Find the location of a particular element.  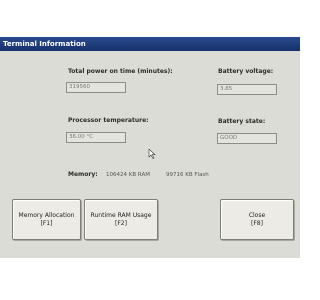

battery-voltage-label: Battery voltage: is located at coordinates (246, 71).